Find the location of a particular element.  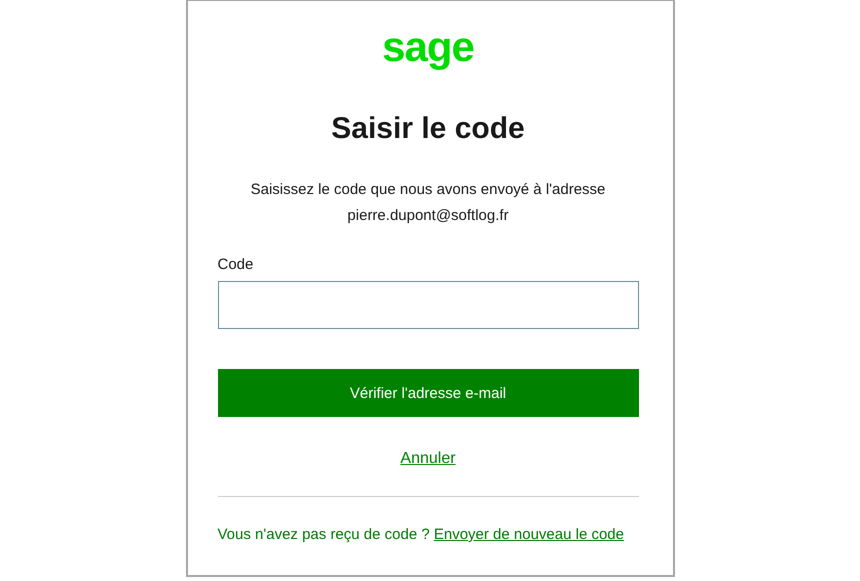

page-title: Saisir le code is located at coordinates (428, 129).